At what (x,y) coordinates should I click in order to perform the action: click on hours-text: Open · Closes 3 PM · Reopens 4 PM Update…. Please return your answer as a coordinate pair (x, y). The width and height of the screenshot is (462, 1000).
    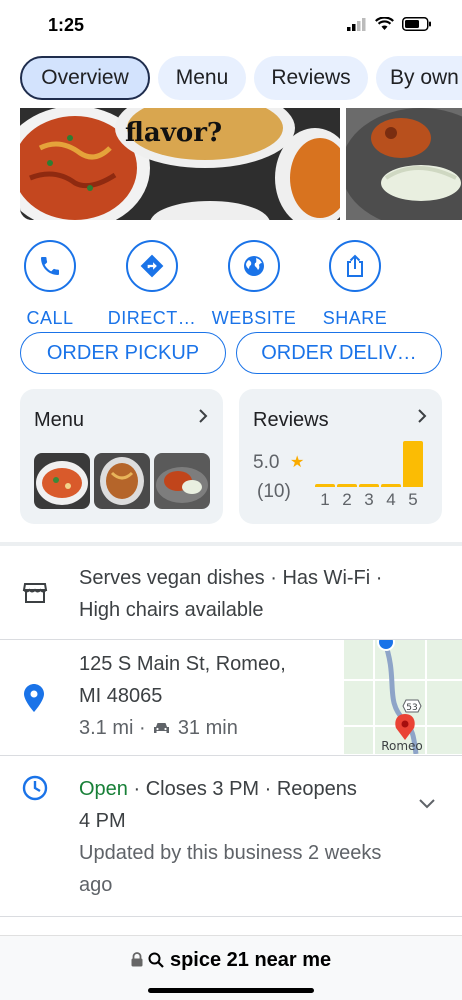
    Looking at the image, I should click on (244, 837).